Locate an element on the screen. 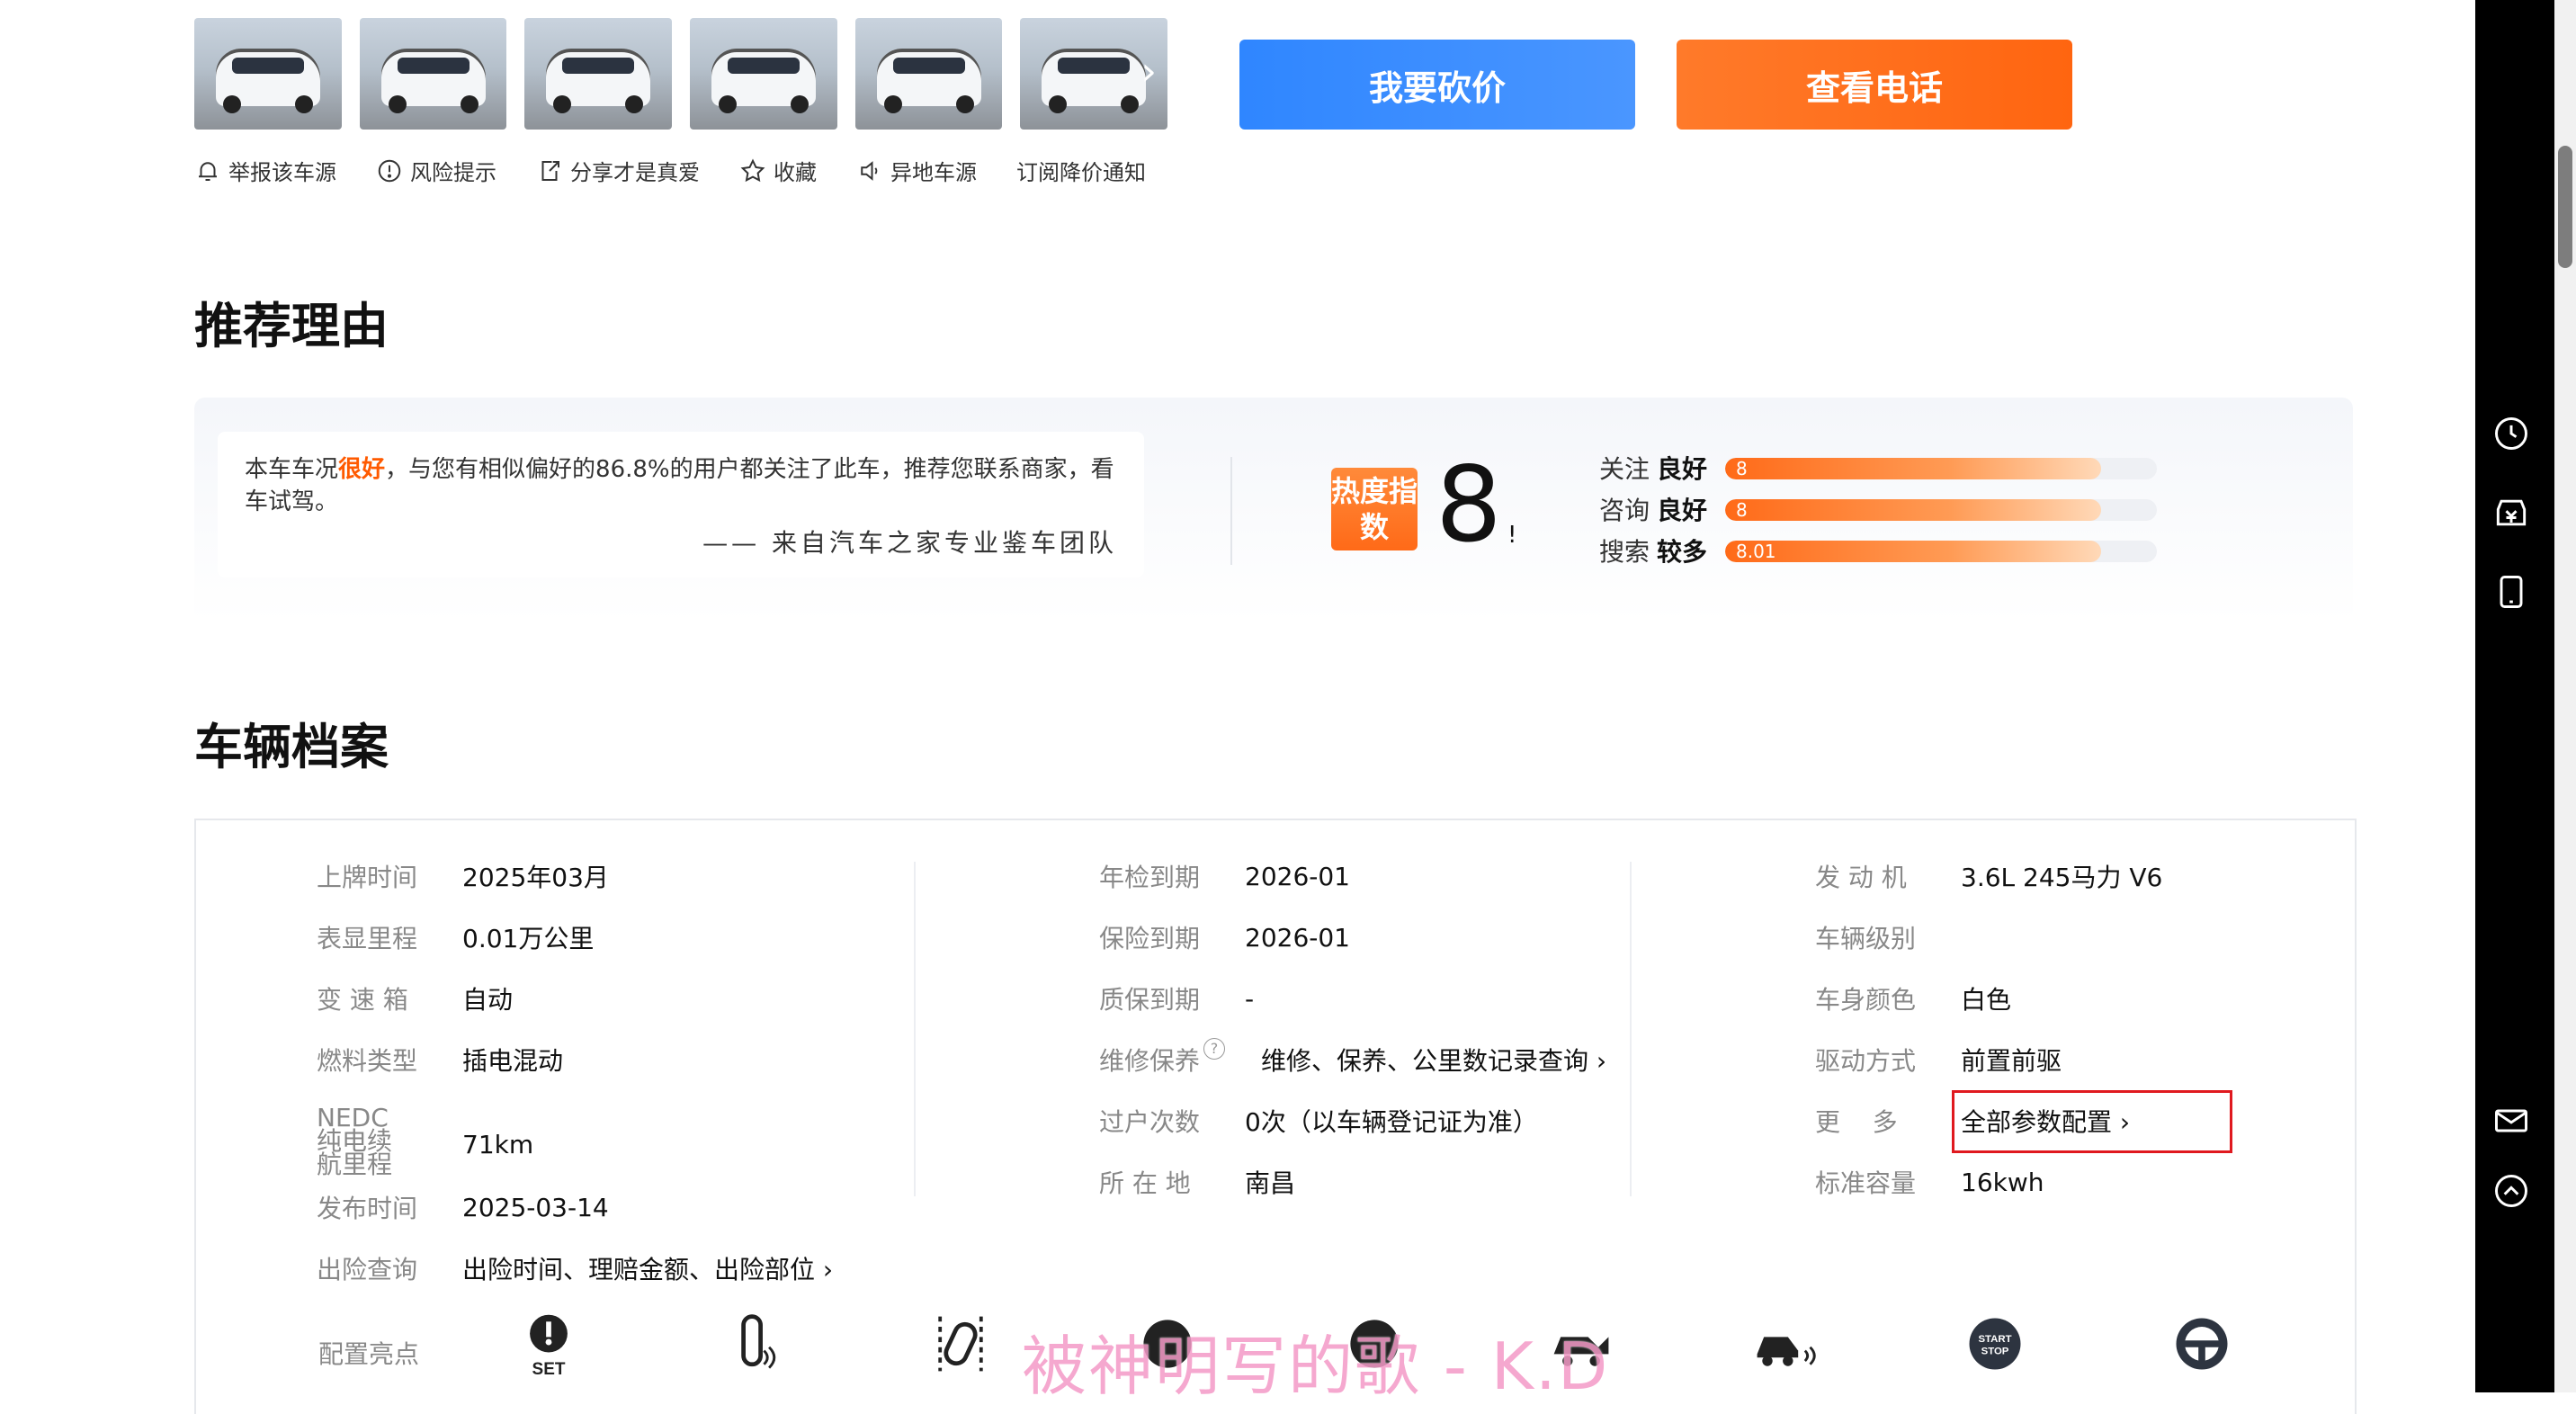 The height and width of the screenshot is (1414, 2576). price-tag-icon is located at coordinates (2511, 512).